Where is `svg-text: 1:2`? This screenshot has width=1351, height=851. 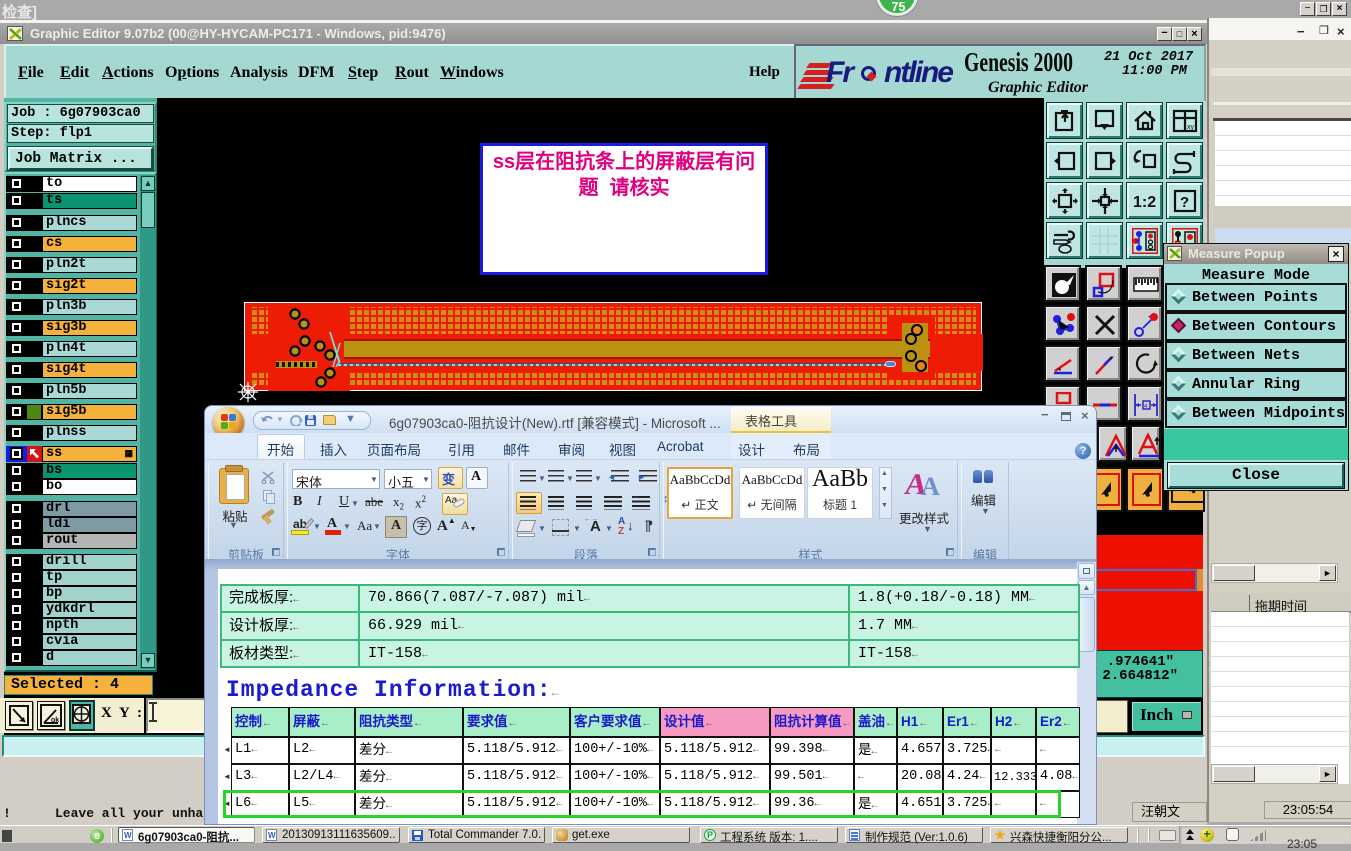
svg-text: 1:2 is located at coordinates (1144, 202).